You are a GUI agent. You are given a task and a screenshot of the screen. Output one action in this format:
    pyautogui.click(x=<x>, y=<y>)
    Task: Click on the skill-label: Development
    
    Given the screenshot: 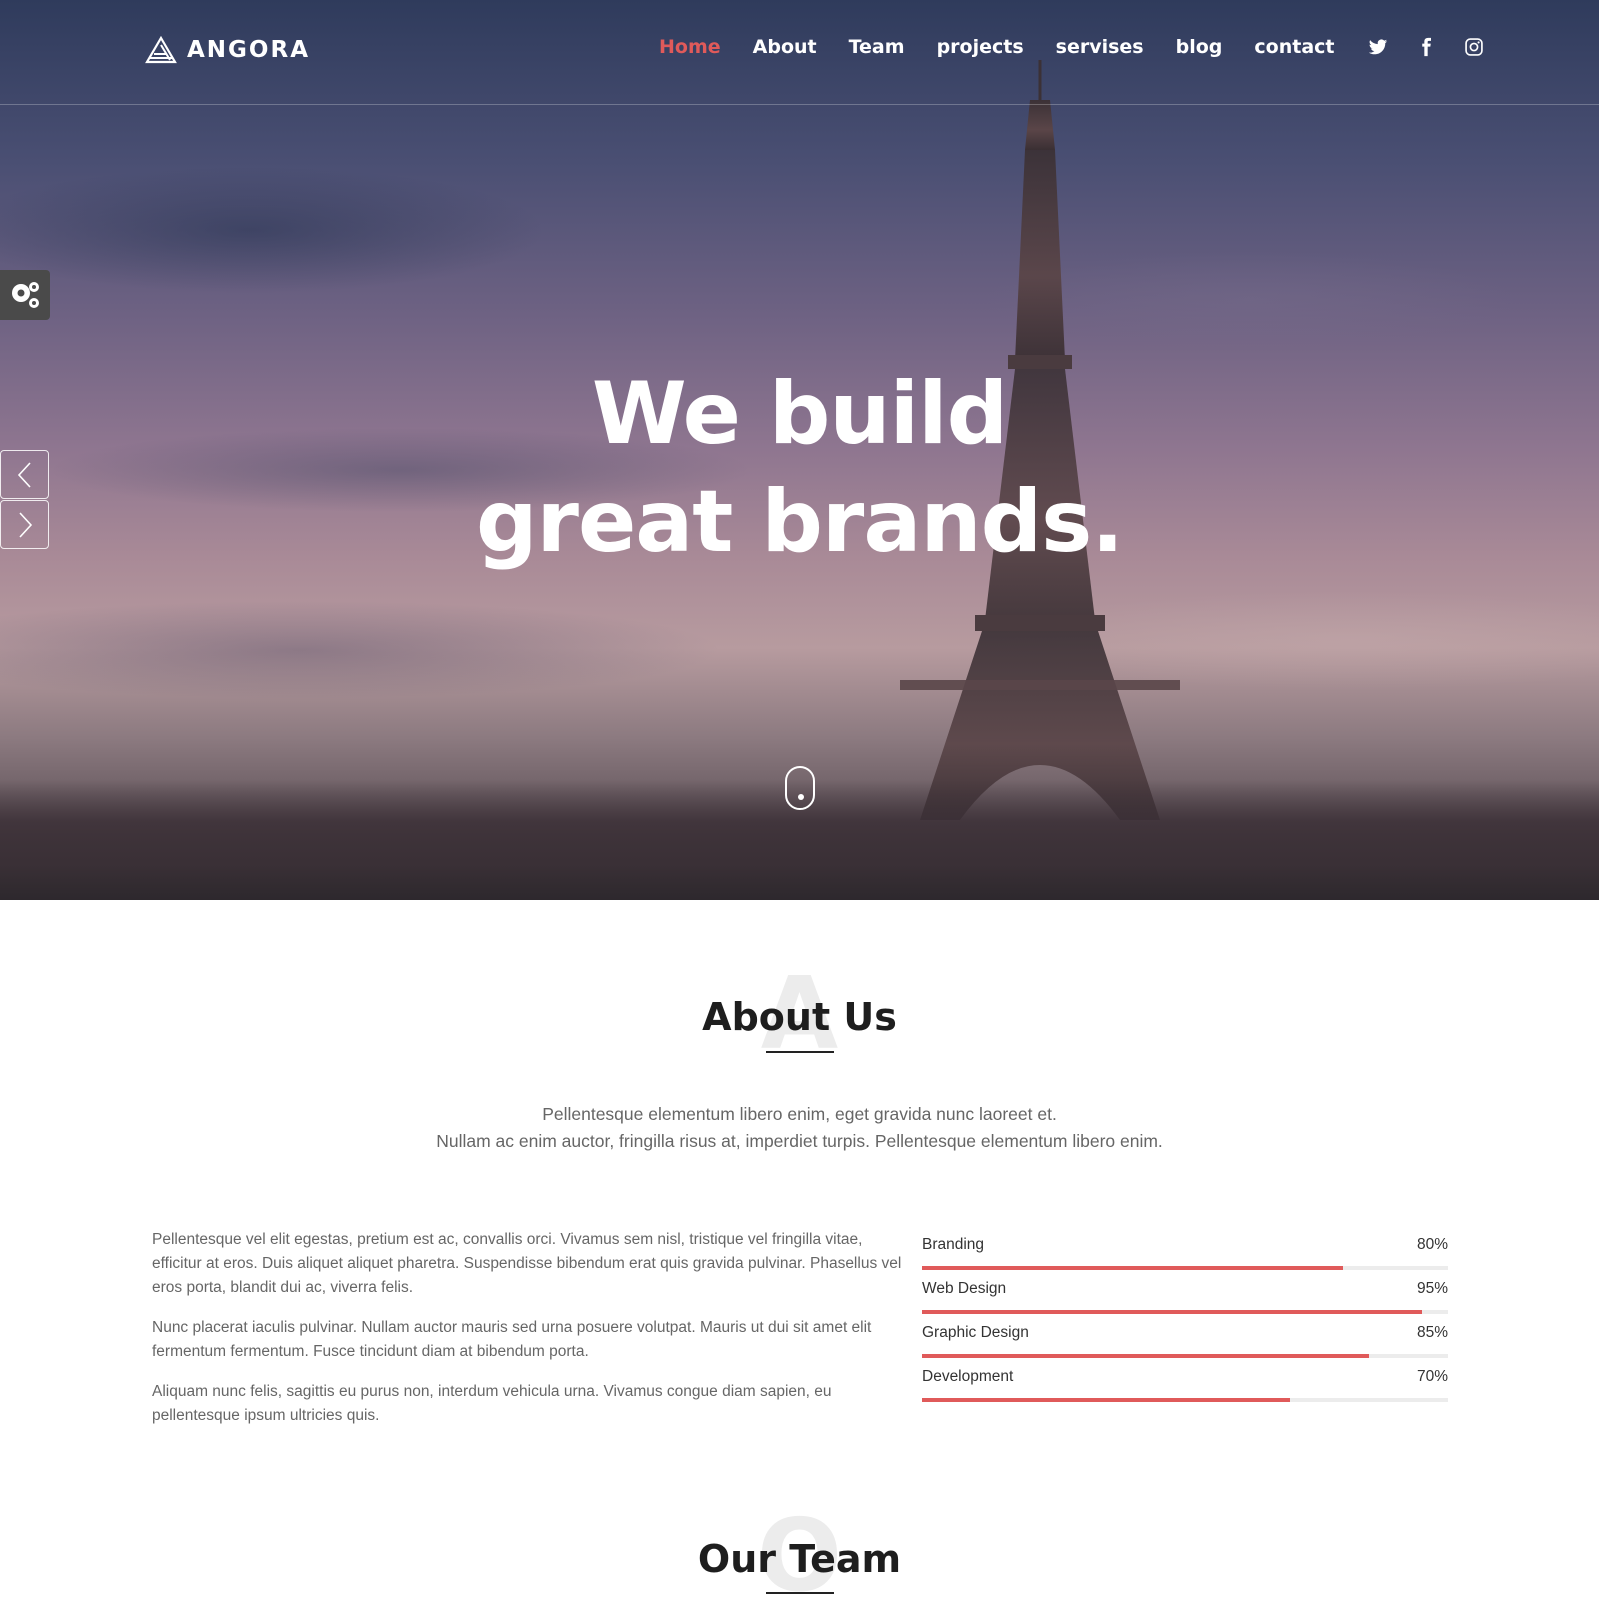 What is the action you would take?
    pyautogui.click(x=968, y=1376)
    